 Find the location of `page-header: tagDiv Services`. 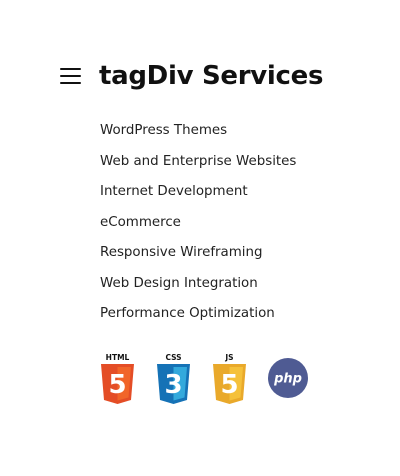

page-header: tagDiv Services is located at coordinates (191, 76).